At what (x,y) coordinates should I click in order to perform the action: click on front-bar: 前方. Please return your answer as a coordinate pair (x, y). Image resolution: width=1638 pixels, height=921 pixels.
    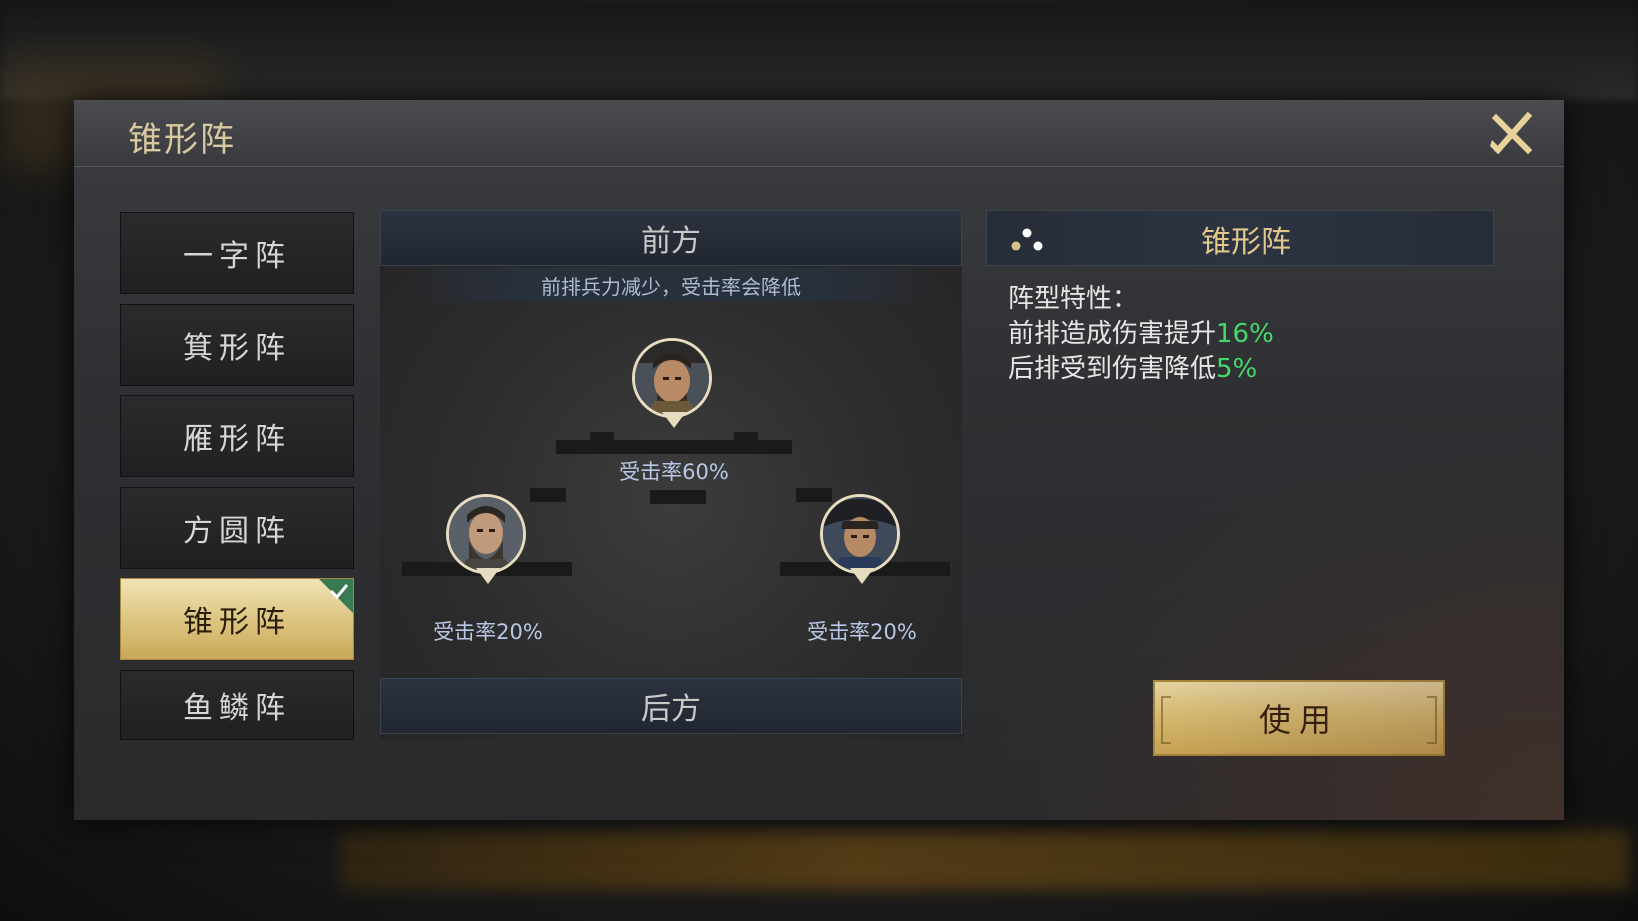
    Looking at the image, I should click on (671, 238).